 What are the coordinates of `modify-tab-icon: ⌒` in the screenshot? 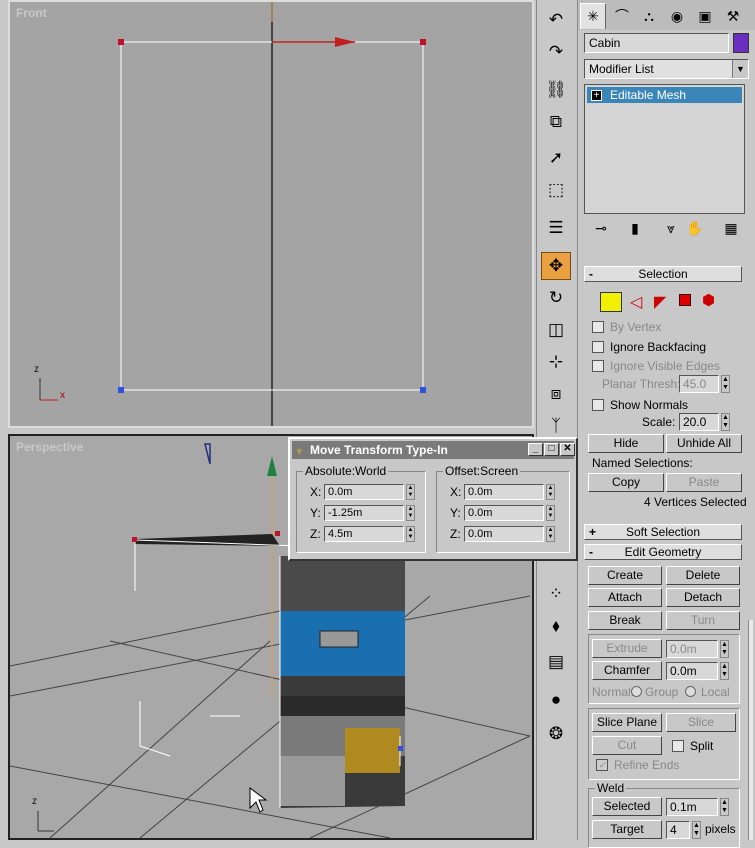 It's located at (622, 16).